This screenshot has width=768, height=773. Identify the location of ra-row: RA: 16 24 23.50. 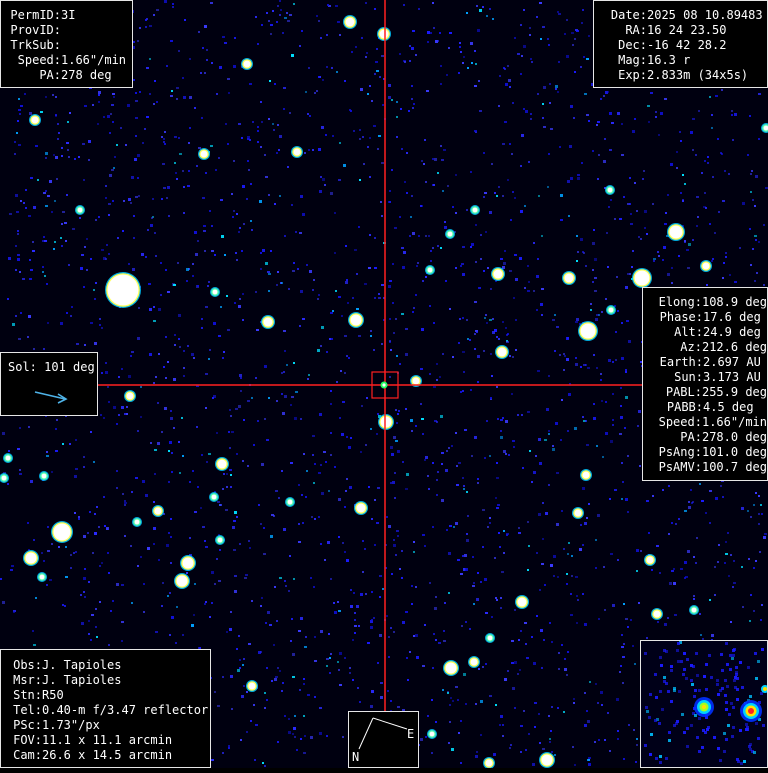
(683, 30).